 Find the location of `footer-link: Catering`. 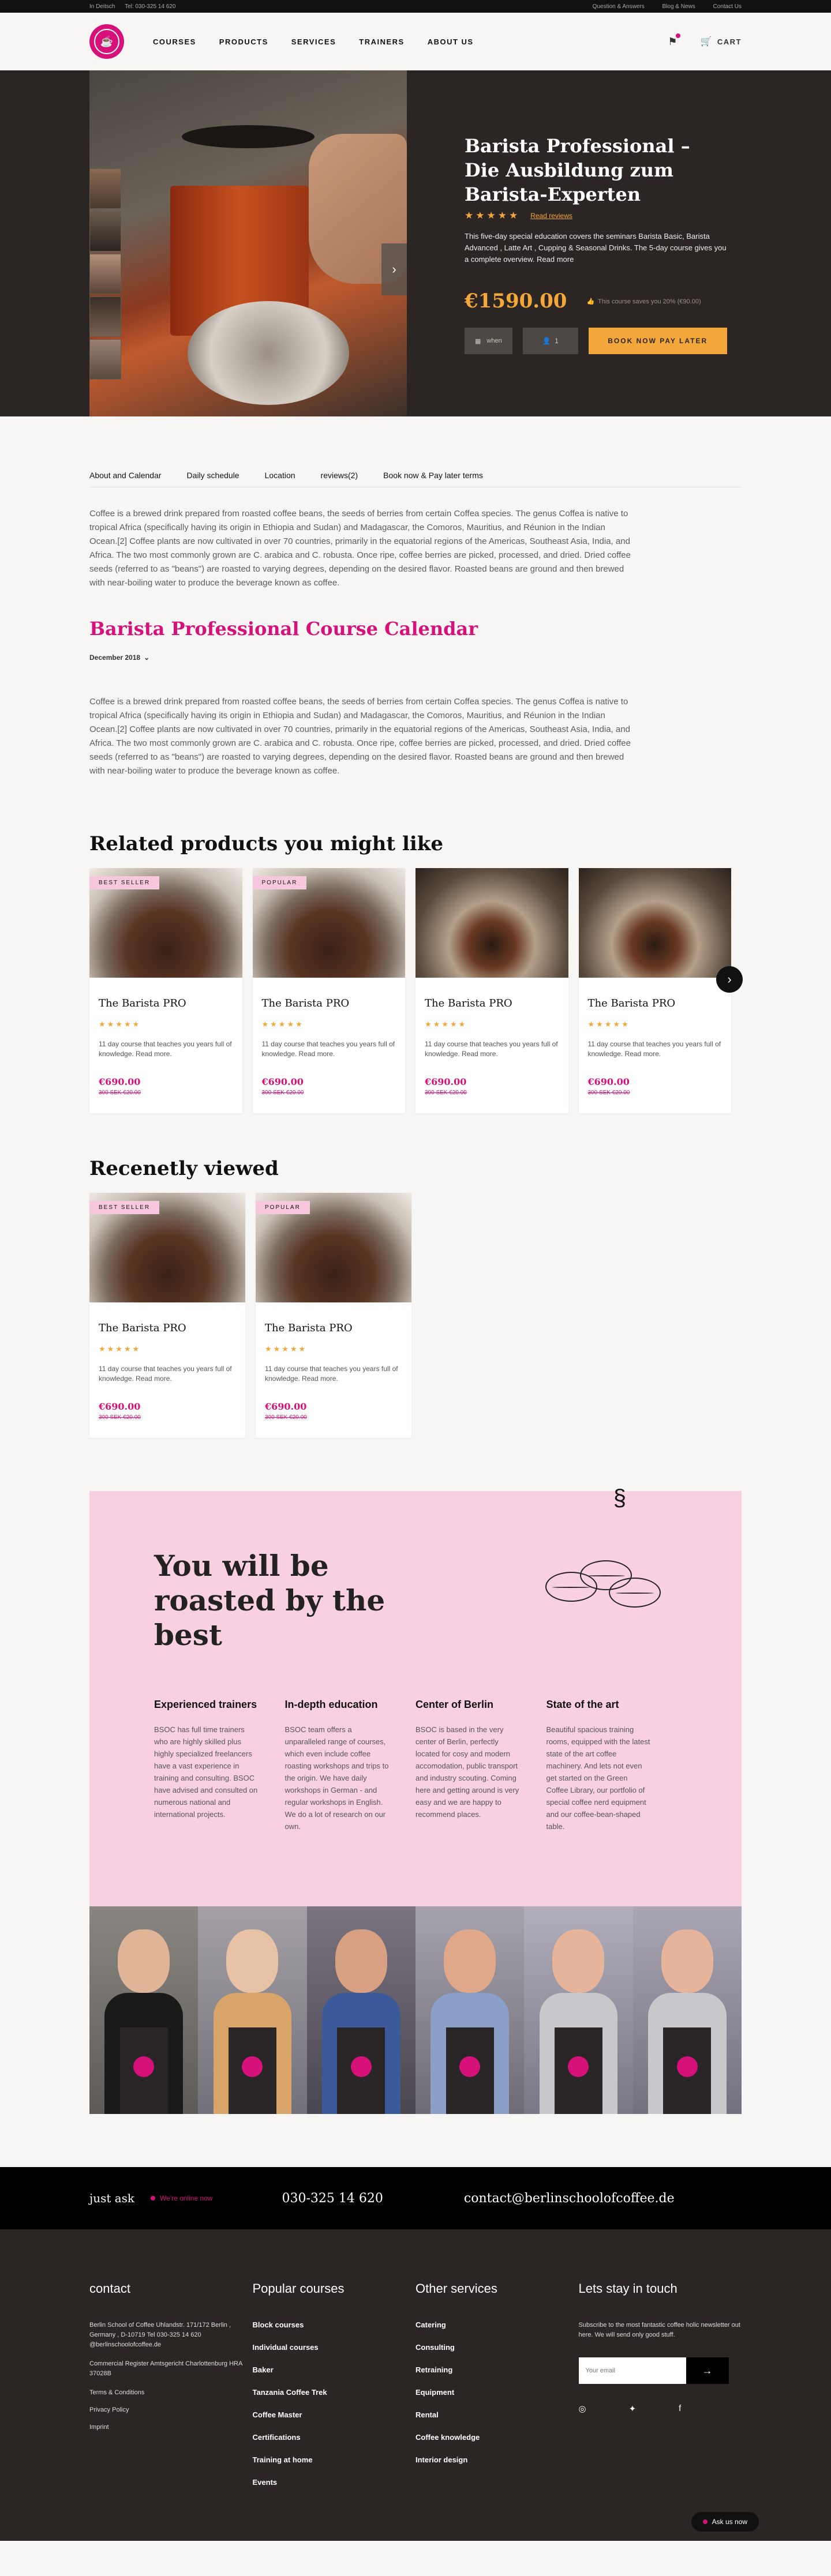

footer-link: Catering is located at coordinates (497, 2324).